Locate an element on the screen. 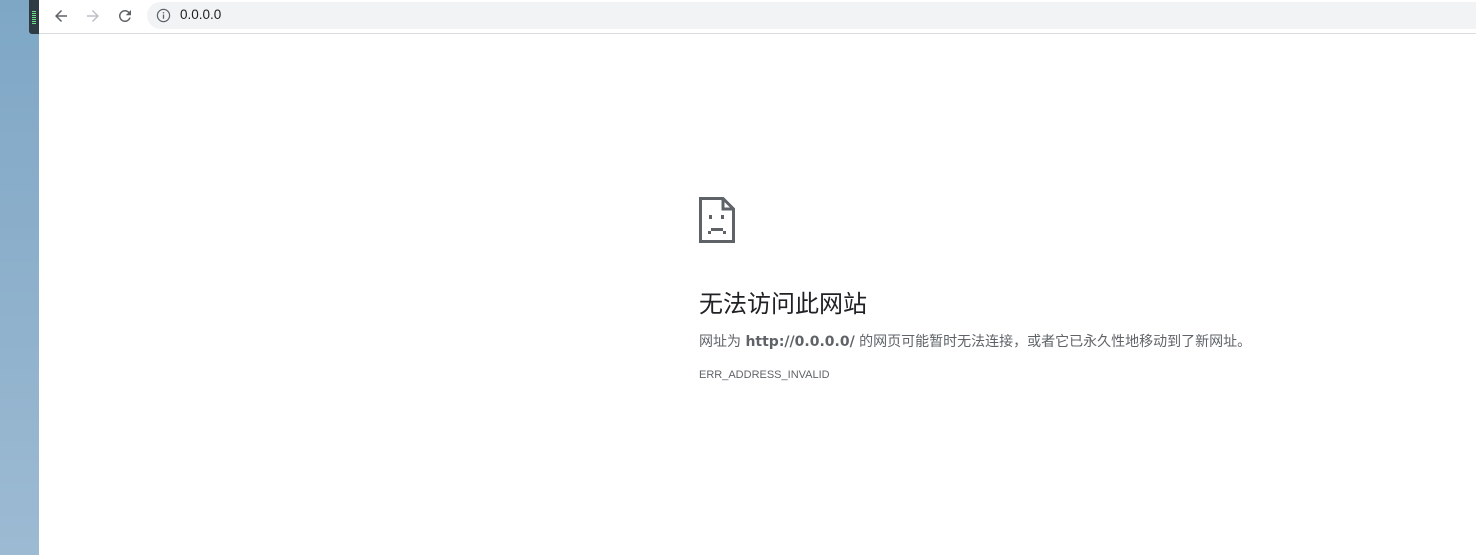 The image size is (1476, 555). back-button is located at coordinates (61, 16).